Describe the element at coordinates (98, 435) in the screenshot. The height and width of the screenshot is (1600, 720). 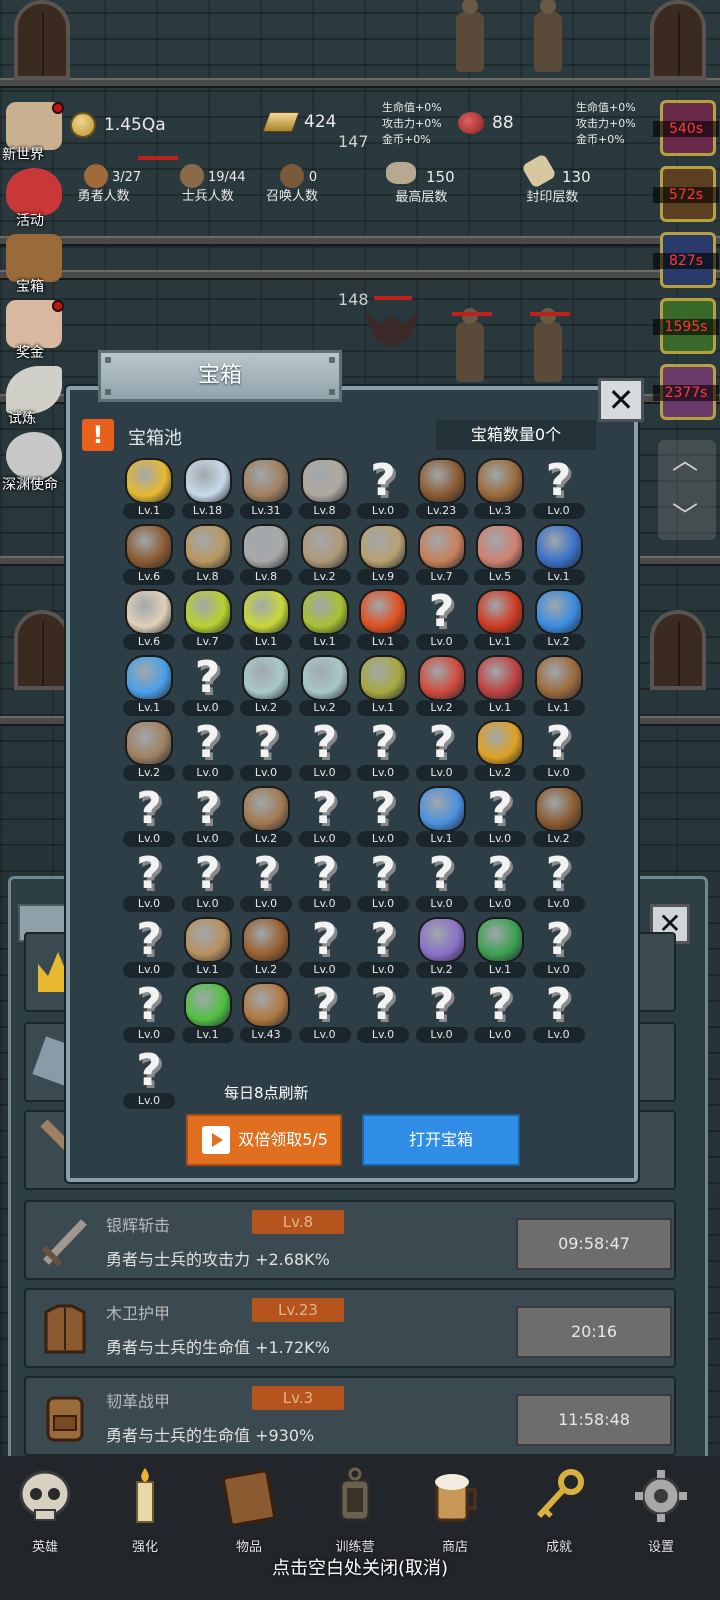
I see `info-icon: !` at that location.